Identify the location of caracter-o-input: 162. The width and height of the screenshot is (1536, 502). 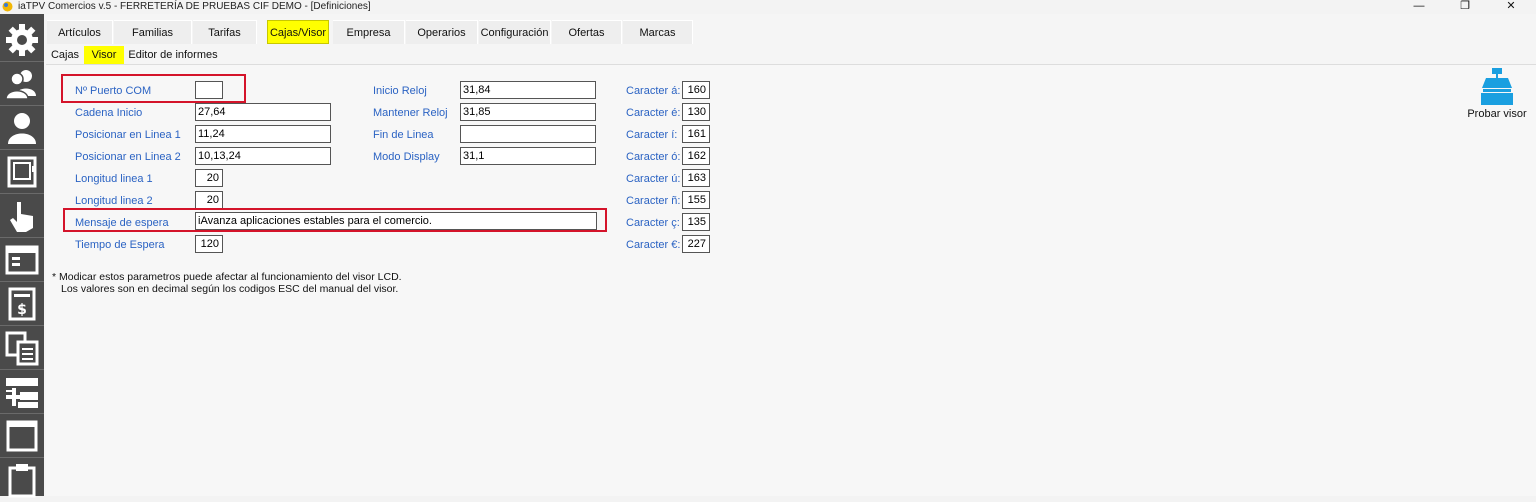
(696, 156).